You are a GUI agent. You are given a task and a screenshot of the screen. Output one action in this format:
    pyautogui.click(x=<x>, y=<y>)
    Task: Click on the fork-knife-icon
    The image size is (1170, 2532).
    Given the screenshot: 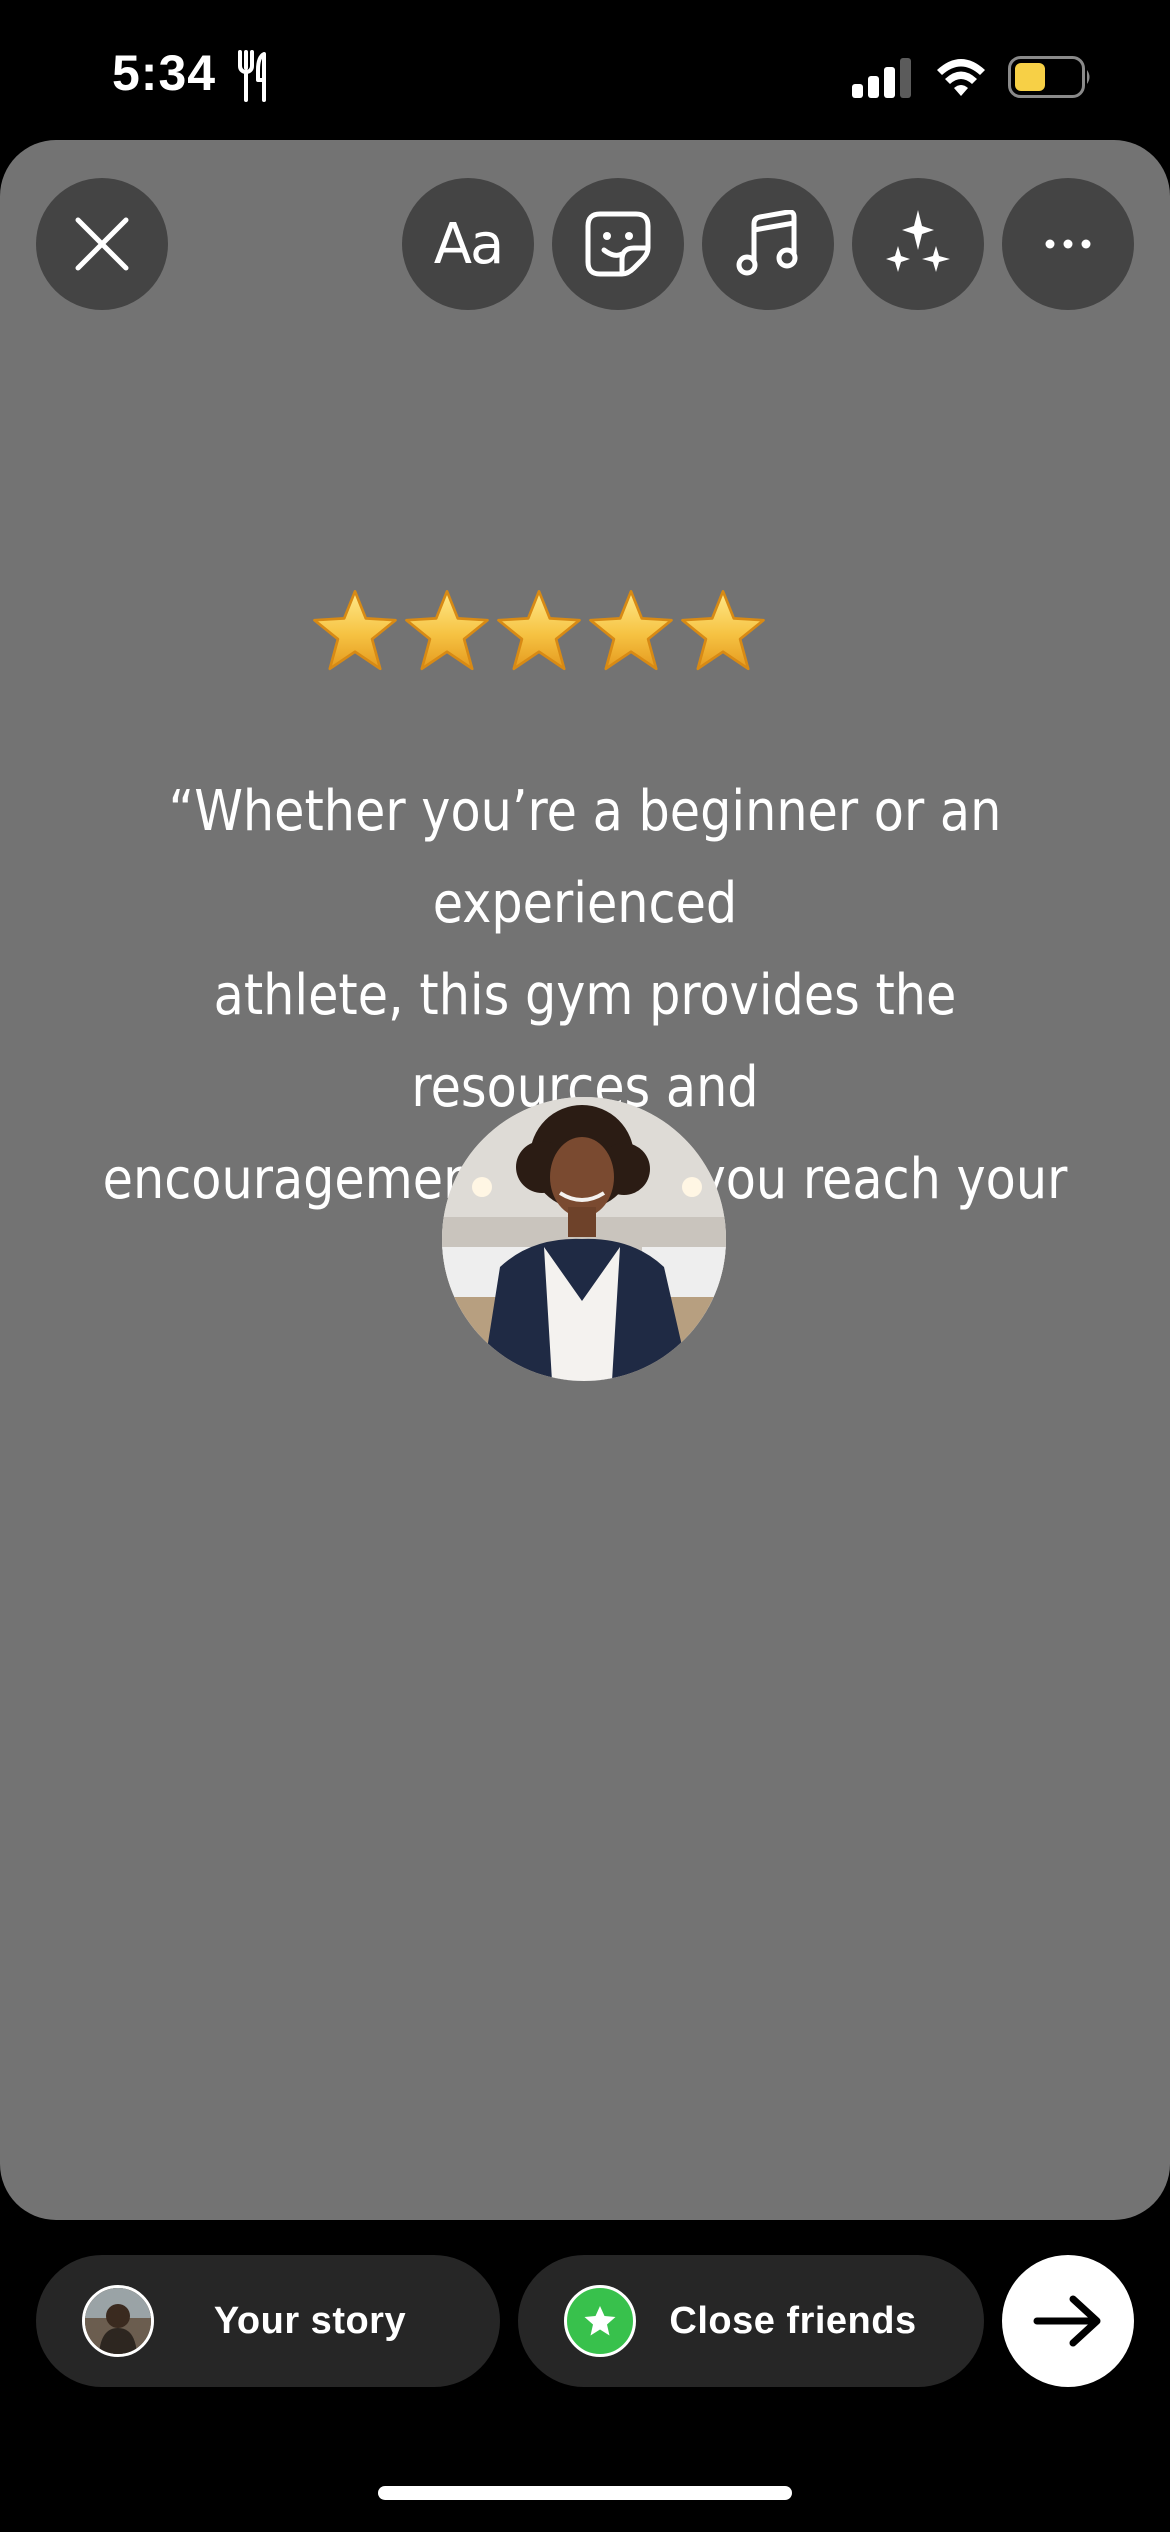 What is the action you would take?
    pyautogui.click(x=252, y=76)
    